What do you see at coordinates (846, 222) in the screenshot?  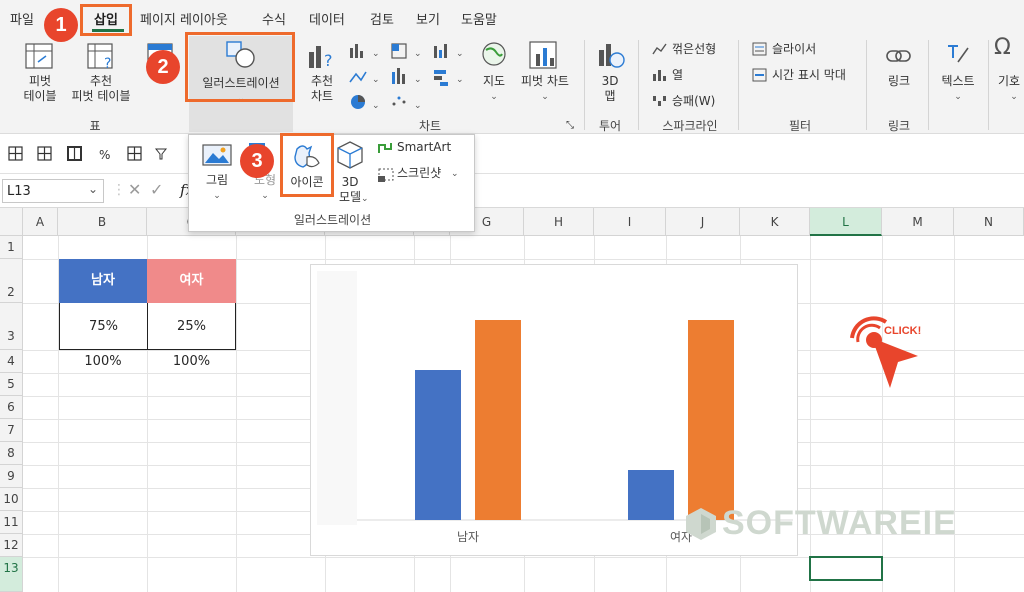 I see `column-header-selected: L` at bounding box center [846, 222].